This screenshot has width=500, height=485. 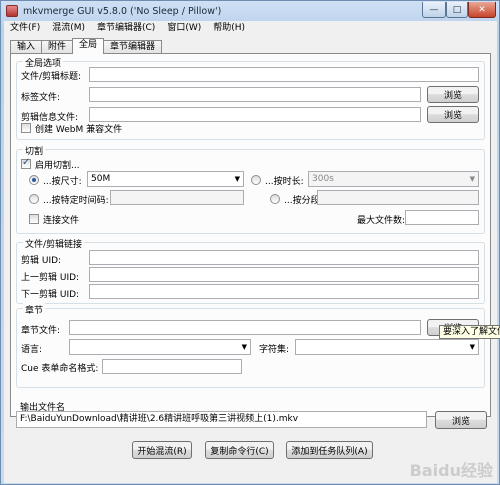 I want to click on menu-help: 帮助(H), so click(x=229, y=28).